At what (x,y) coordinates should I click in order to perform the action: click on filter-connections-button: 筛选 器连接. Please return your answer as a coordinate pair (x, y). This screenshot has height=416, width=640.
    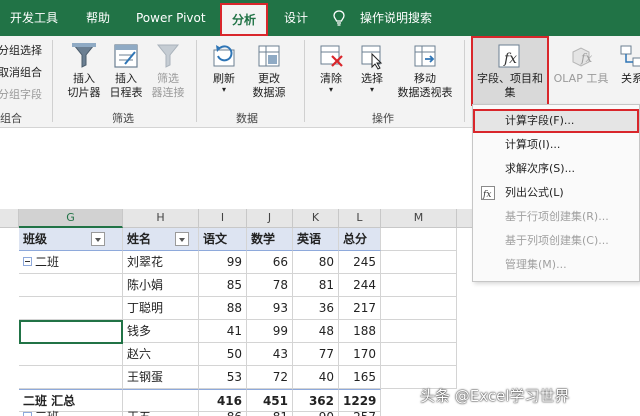
    Looking at the image, I should click on (168, 71).